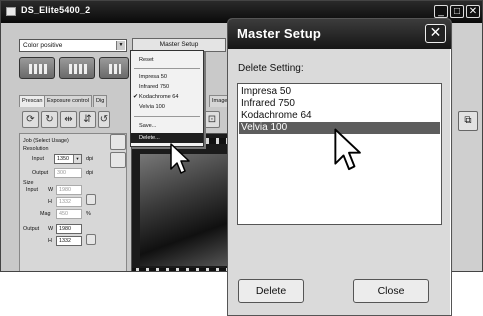 Image resolution: width=483 pixels, height=316 pixels. I want to click on index-scan-icon, so click(38, 69).